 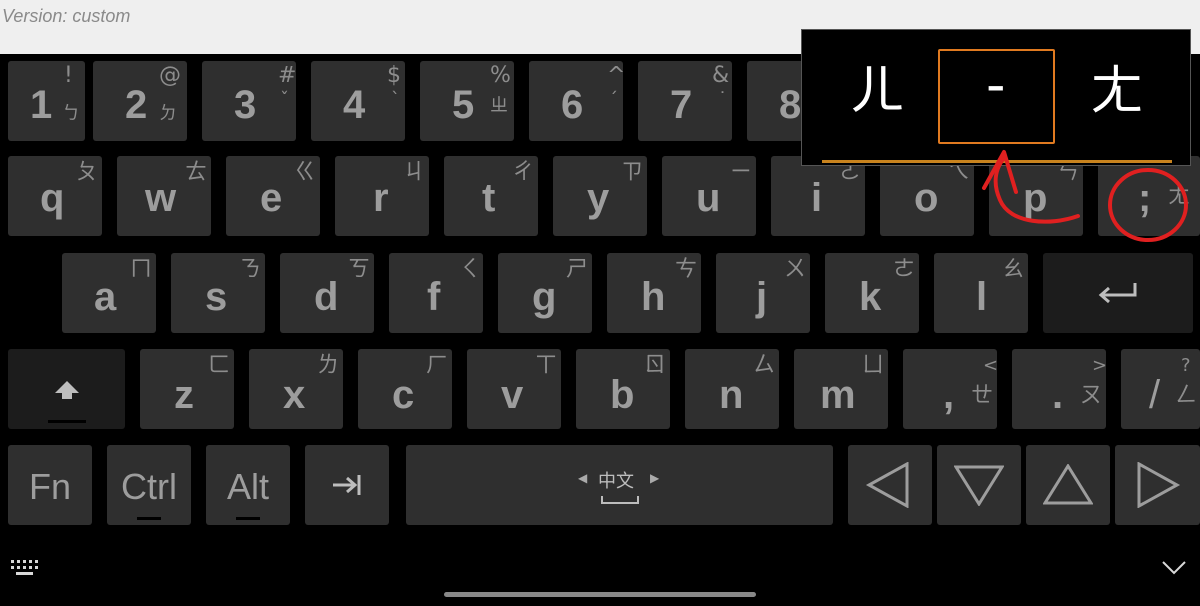 I want to click on key-5-label: 5, so click(x=463, y=105).